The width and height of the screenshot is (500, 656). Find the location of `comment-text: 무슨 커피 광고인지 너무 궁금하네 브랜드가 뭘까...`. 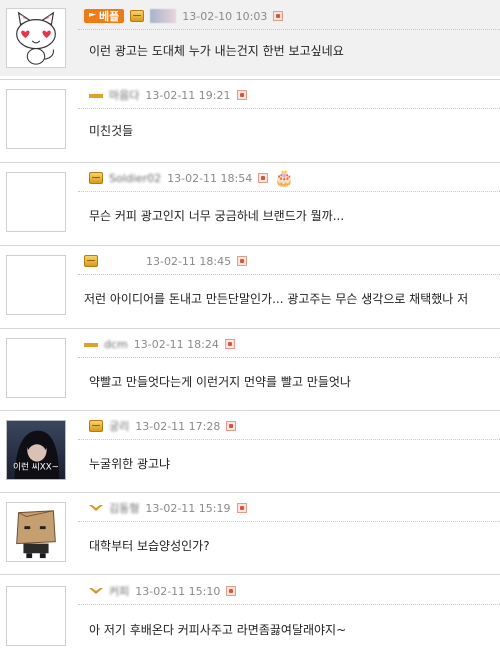

comment-text: 무슨 커피 광고인지 너무 궁금하네 브랜드가 뭘까... is located at coordinates (217, 216).